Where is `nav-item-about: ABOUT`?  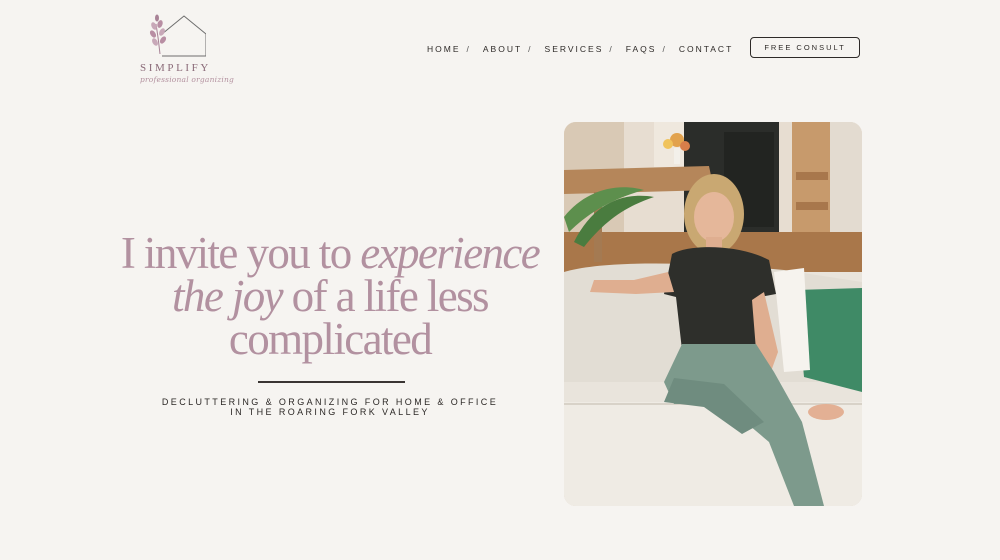 nav-item-about: ABOUT is located at coordinates (502, 49).